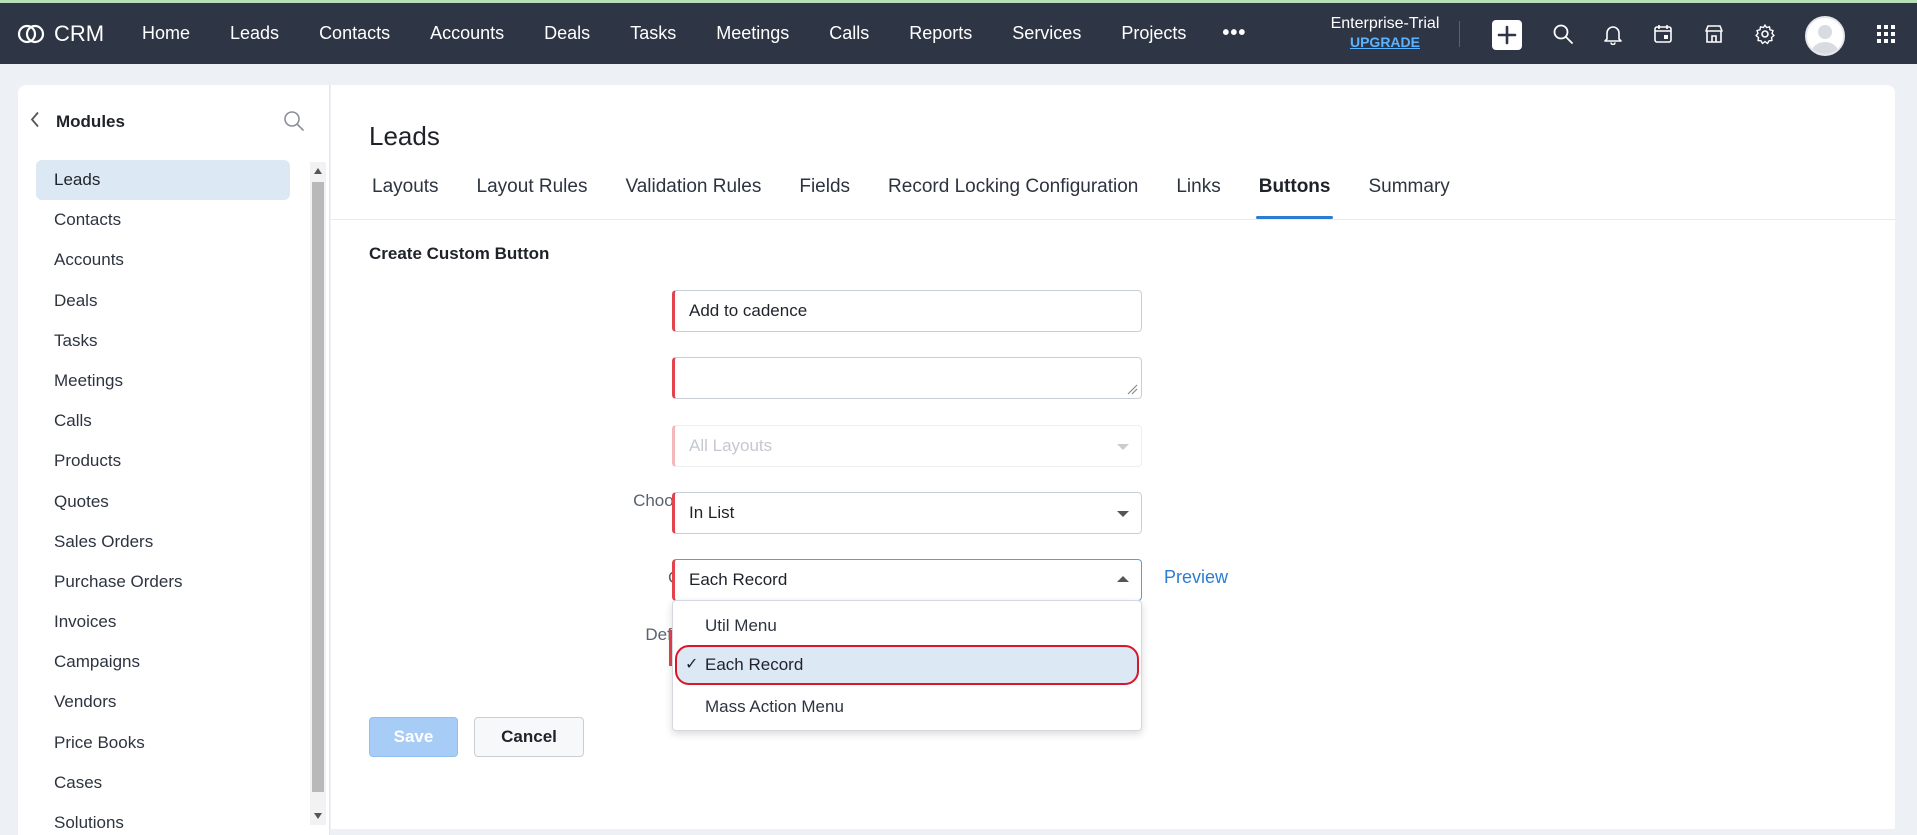 This screenshot has height=835, width=1917. What do you see at coordinates (754, 664) in the screenshot?
I see `option-label: Each Record` at bounding box center [754, 664].